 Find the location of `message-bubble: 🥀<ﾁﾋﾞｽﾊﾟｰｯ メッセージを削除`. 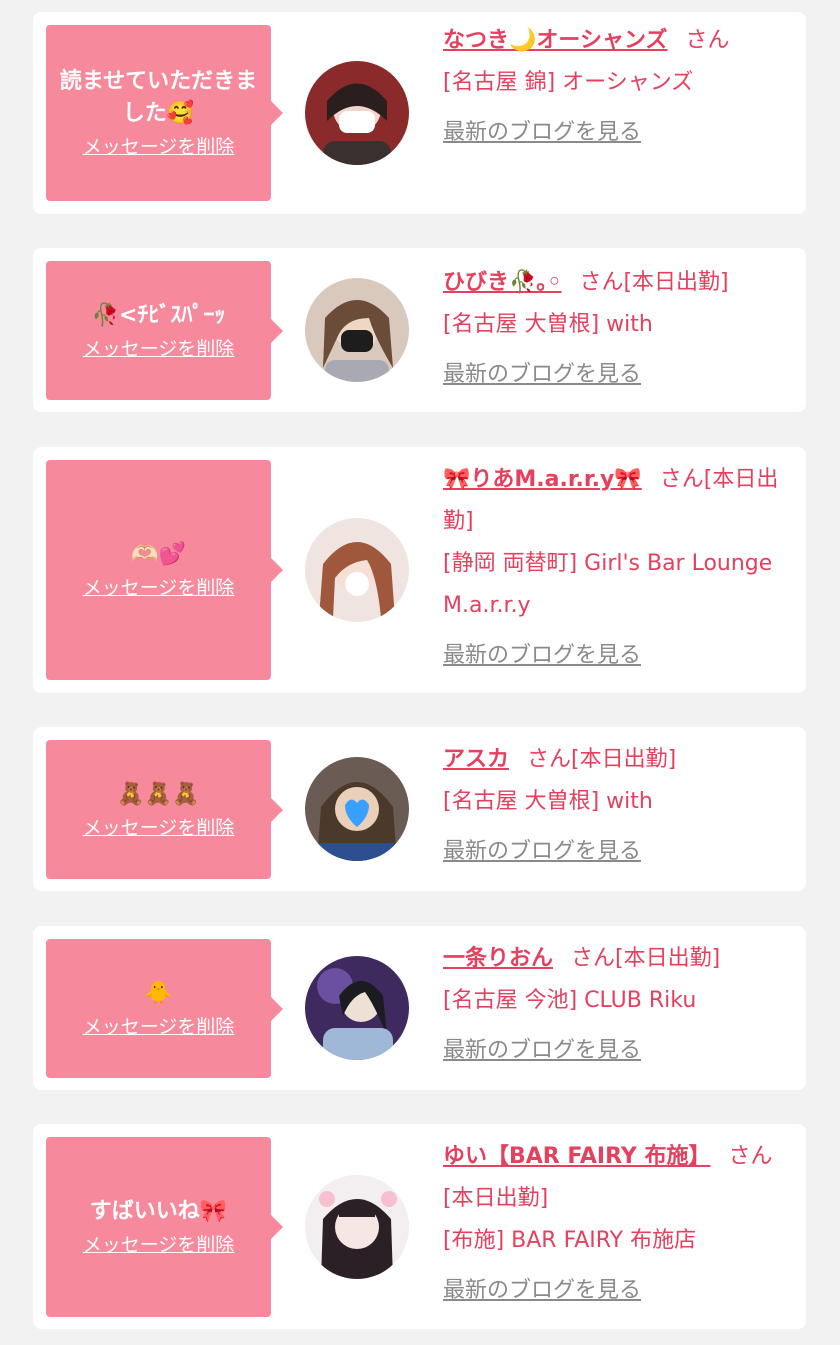

message-bubble: 🥀<ﾁﾋﾞｽﾊﾟｰｯ メッセージを削除 is located at coordinates (164, 330).